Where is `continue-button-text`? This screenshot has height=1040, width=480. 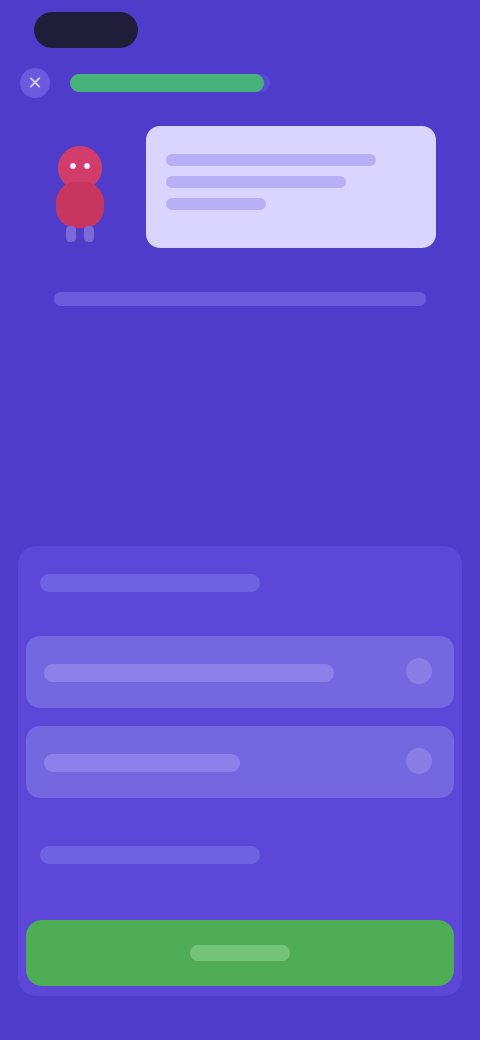
continue-button-text is located at coordinates (240, 953).